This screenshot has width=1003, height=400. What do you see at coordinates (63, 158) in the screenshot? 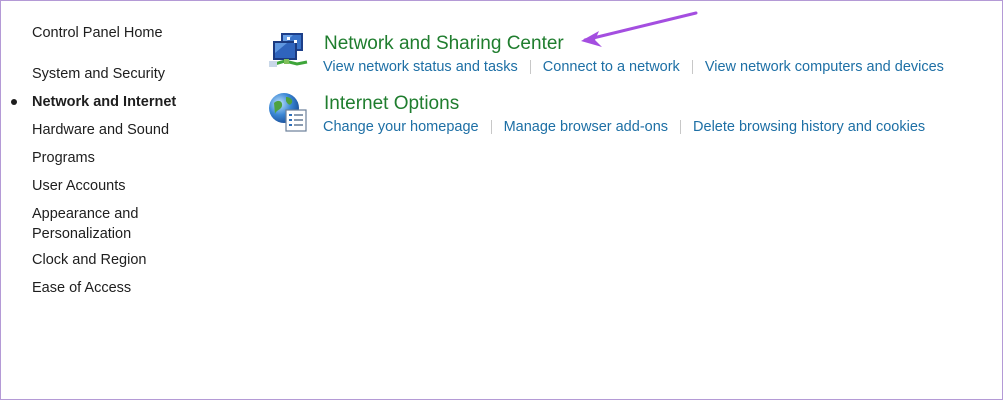
I see `nav-programs: Programs` at bounding box center [63, 158].